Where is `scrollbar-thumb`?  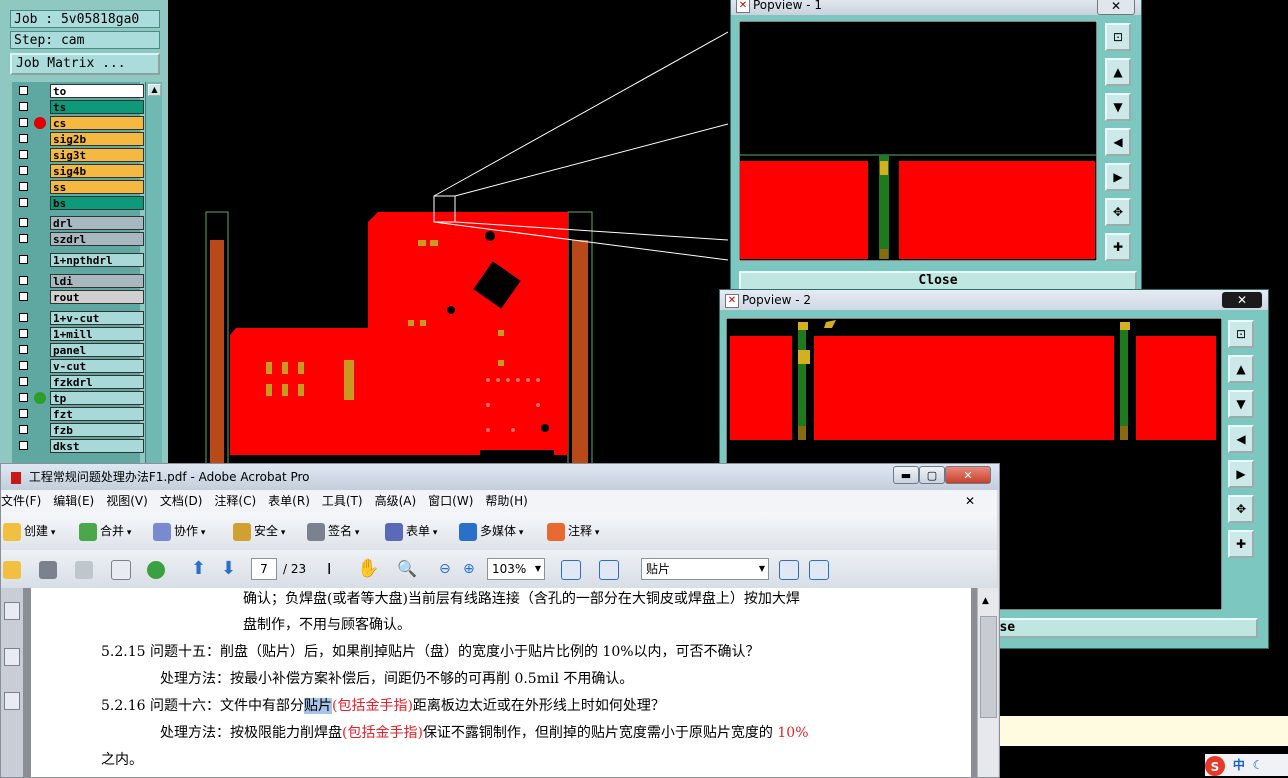
scrollbar-thumb is located at coordinates (988, 667).